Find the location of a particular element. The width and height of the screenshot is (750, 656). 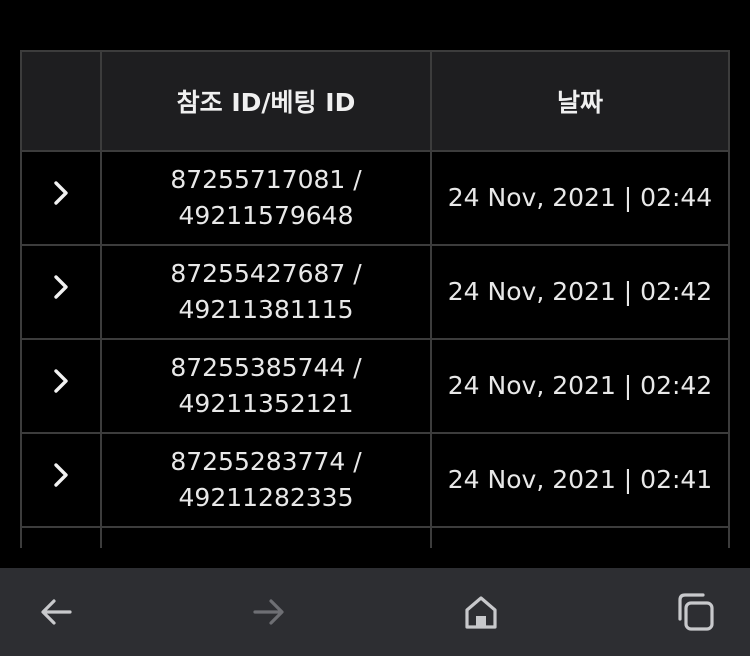

arrow-left-icon is located at coordinates (56, 612).